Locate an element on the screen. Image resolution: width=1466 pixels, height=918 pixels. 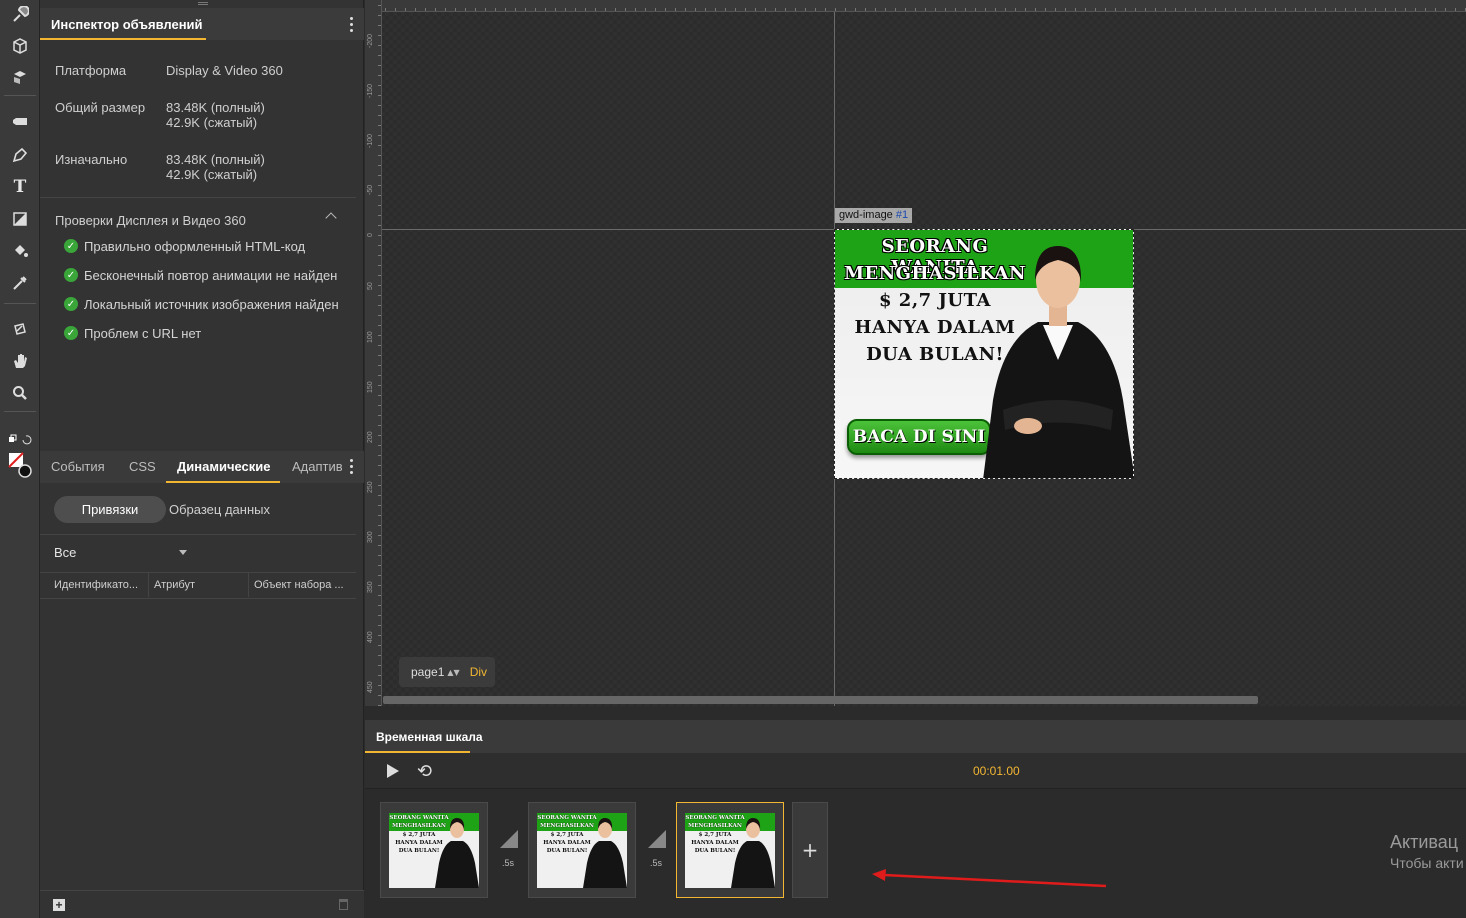
activation-watermark-text: Чтобы акти is located at coordinates (1427, 863).